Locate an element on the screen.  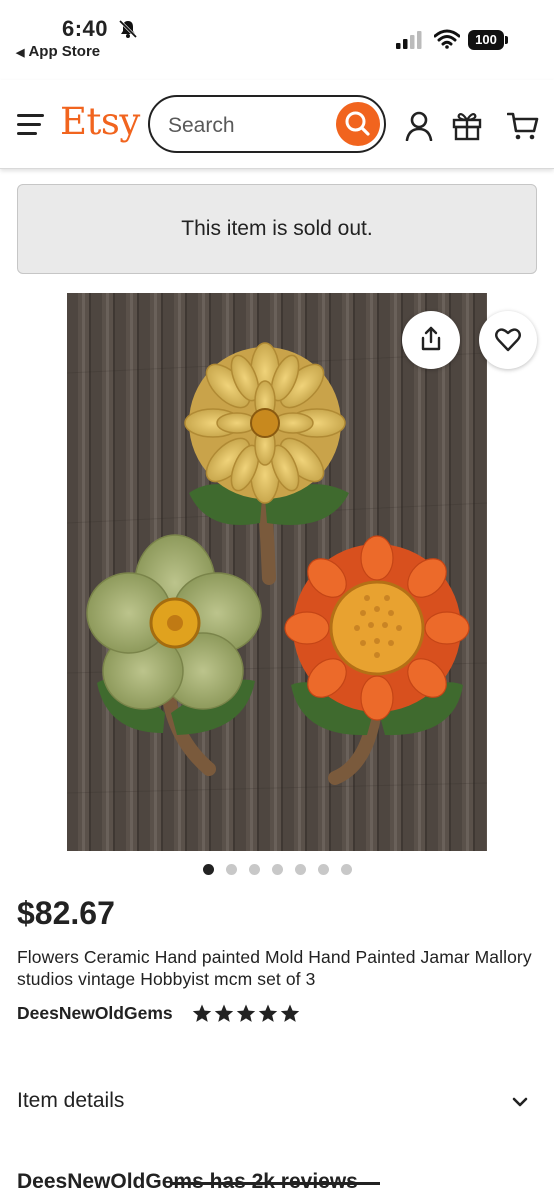
listing-price: $82.67 is located at coordinates (66, 913).